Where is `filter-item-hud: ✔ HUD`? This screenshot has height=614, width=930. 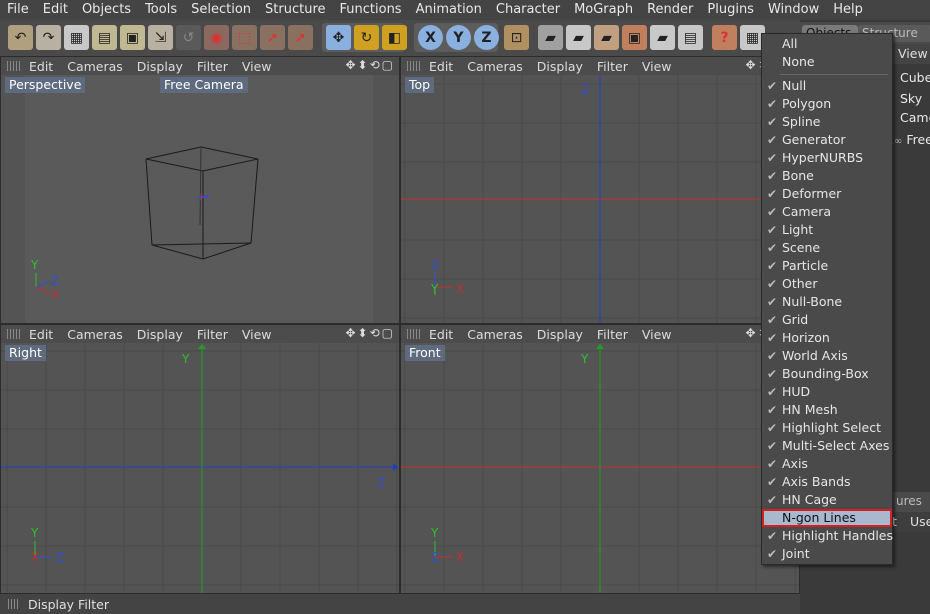 filter-item-hud: ✔ HUD is located at coordinates (827, 392).